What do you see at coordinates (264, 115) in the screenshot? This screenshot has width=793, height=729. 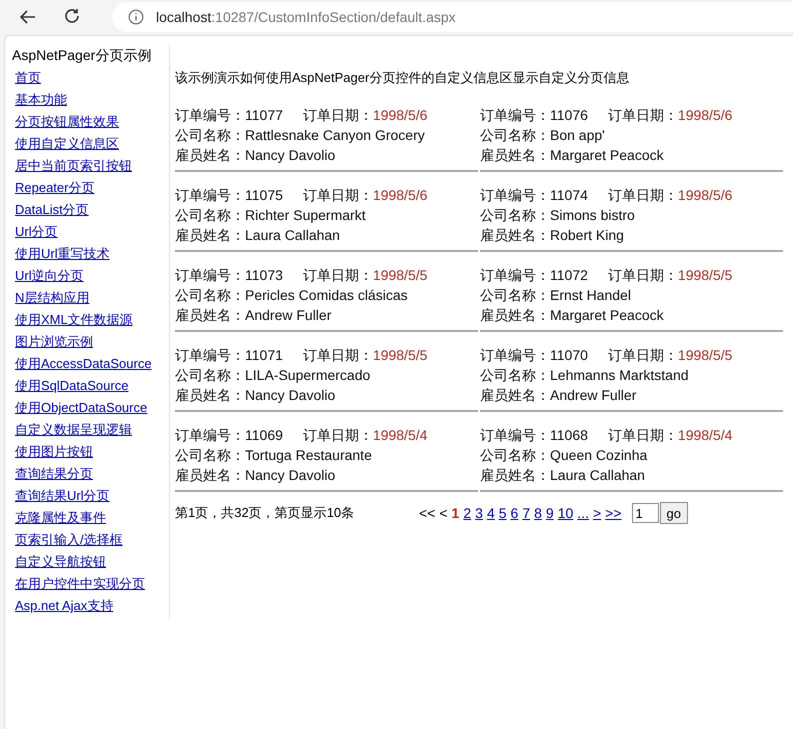 I see `order-number: 11077` at bounding box center [264, 115].